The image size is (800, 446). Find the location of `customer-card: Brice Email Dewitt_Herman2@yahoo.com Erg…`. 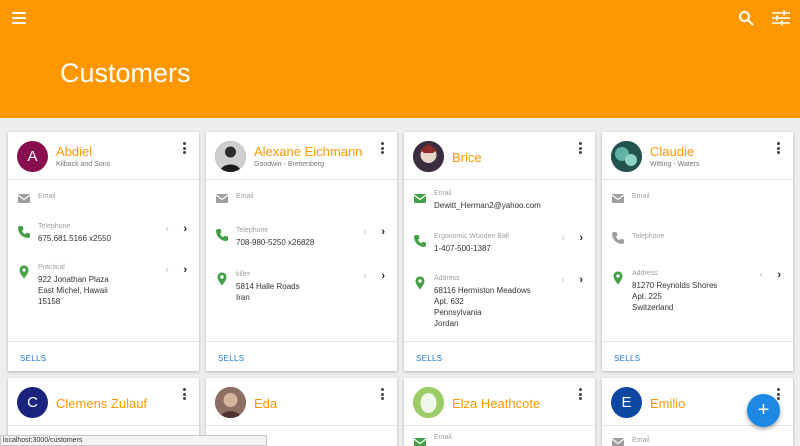

customer-card: Brice Email Dewitt_Herman2@yahoo.com Erg… is located at coordinates (499, 251).